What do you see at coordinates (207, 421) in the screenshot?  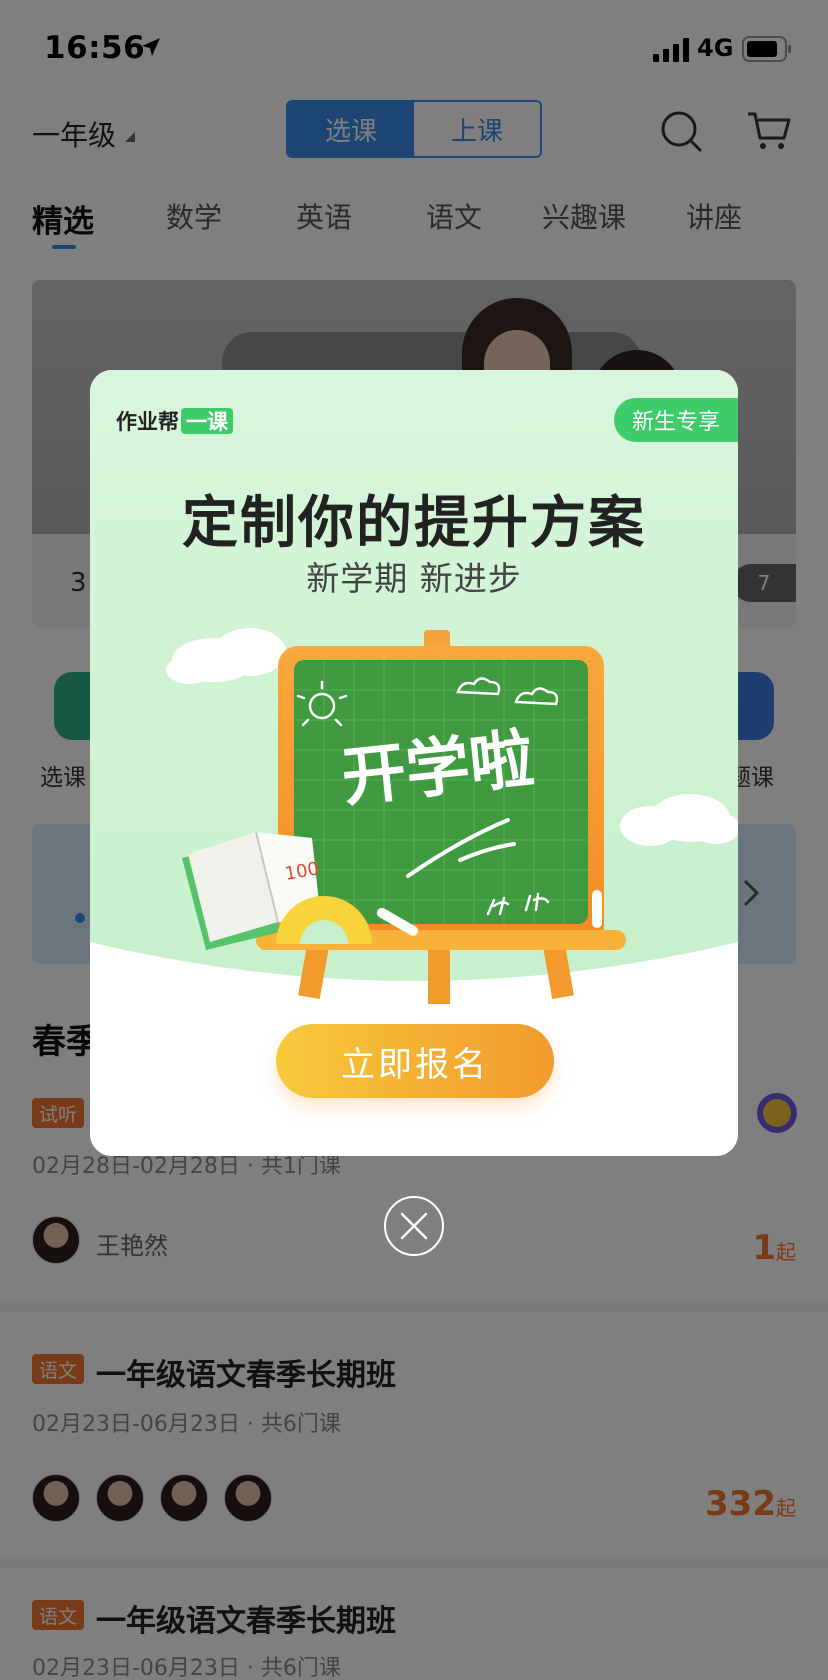 I see `brand-suffix: 一课` at bounding box center [207, 421].